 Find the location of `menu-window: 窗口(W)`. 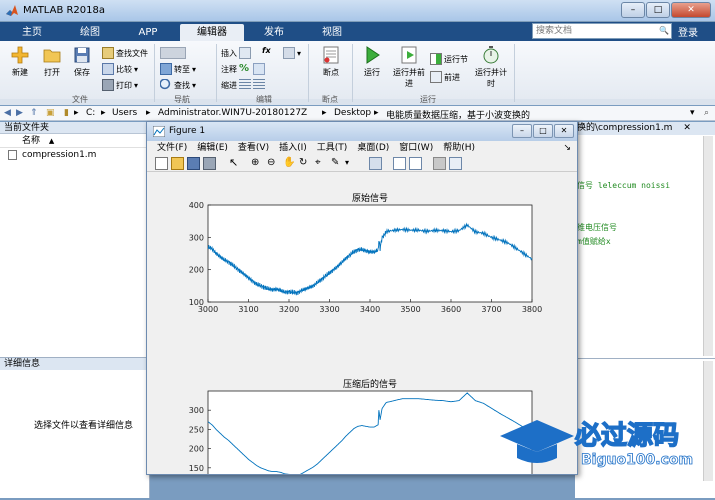

menu-window: 窗口(W) is located at coordinates (416, 148).